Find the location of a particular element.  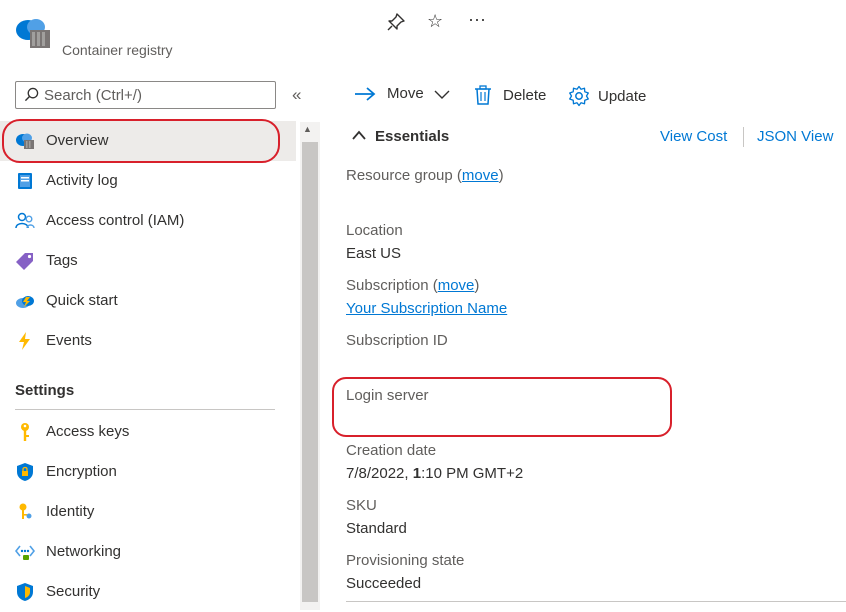

sidebar-item-label: Networking is located at coordinates (83, 551).